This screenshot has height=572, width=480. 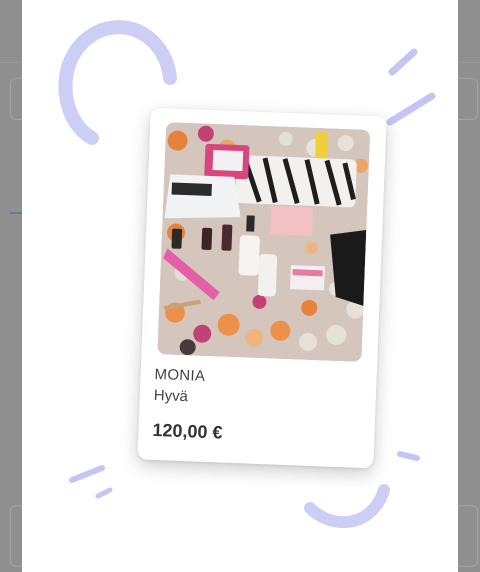 What do you see at coordinates (171, 396) in the screenshot?
I see `product-condition: Hyvä` at bounding box center [171, 396].